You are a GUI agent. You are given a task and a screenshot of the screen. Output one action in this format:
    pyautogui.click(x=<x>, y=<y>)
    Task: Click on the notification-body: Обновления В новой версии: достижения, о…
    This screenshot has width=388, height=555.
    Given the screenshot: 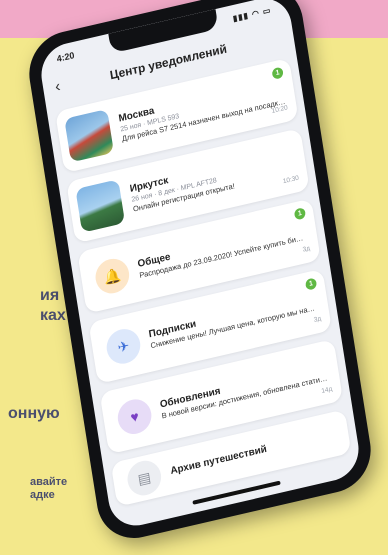 What is the action you would take?
    pyautogui.click(x=249, y=390)
    